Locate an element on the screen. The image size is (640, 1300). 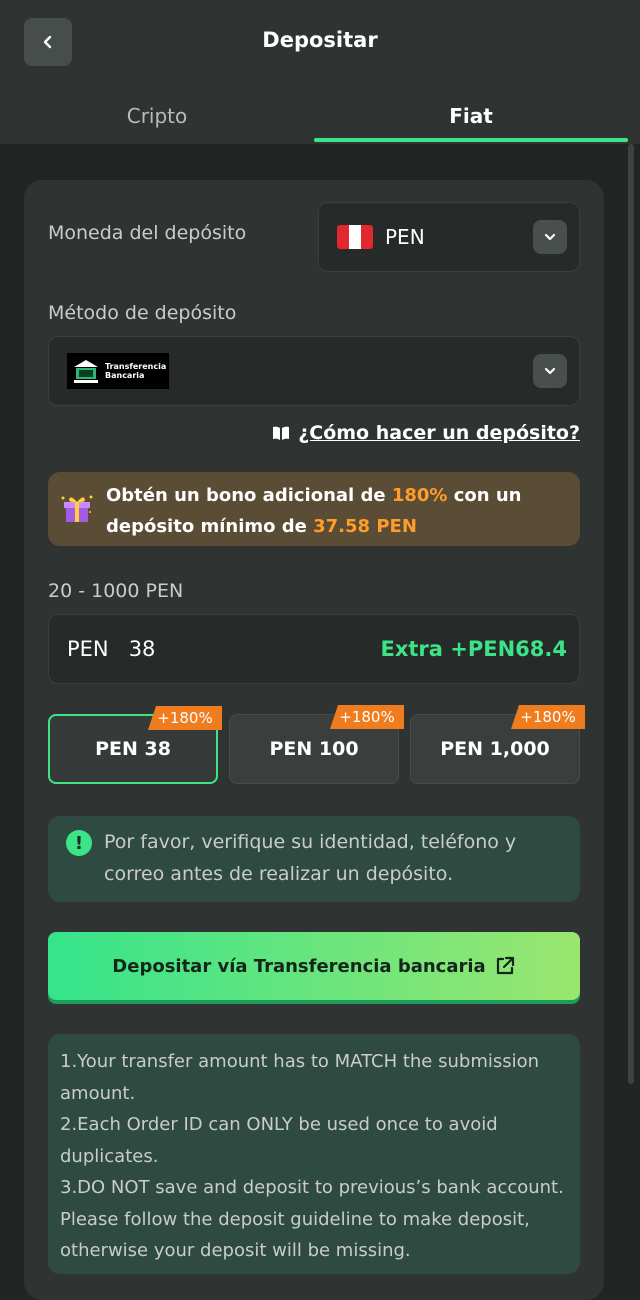
bonus-percent: 180% is located at coordinates (419, 495).